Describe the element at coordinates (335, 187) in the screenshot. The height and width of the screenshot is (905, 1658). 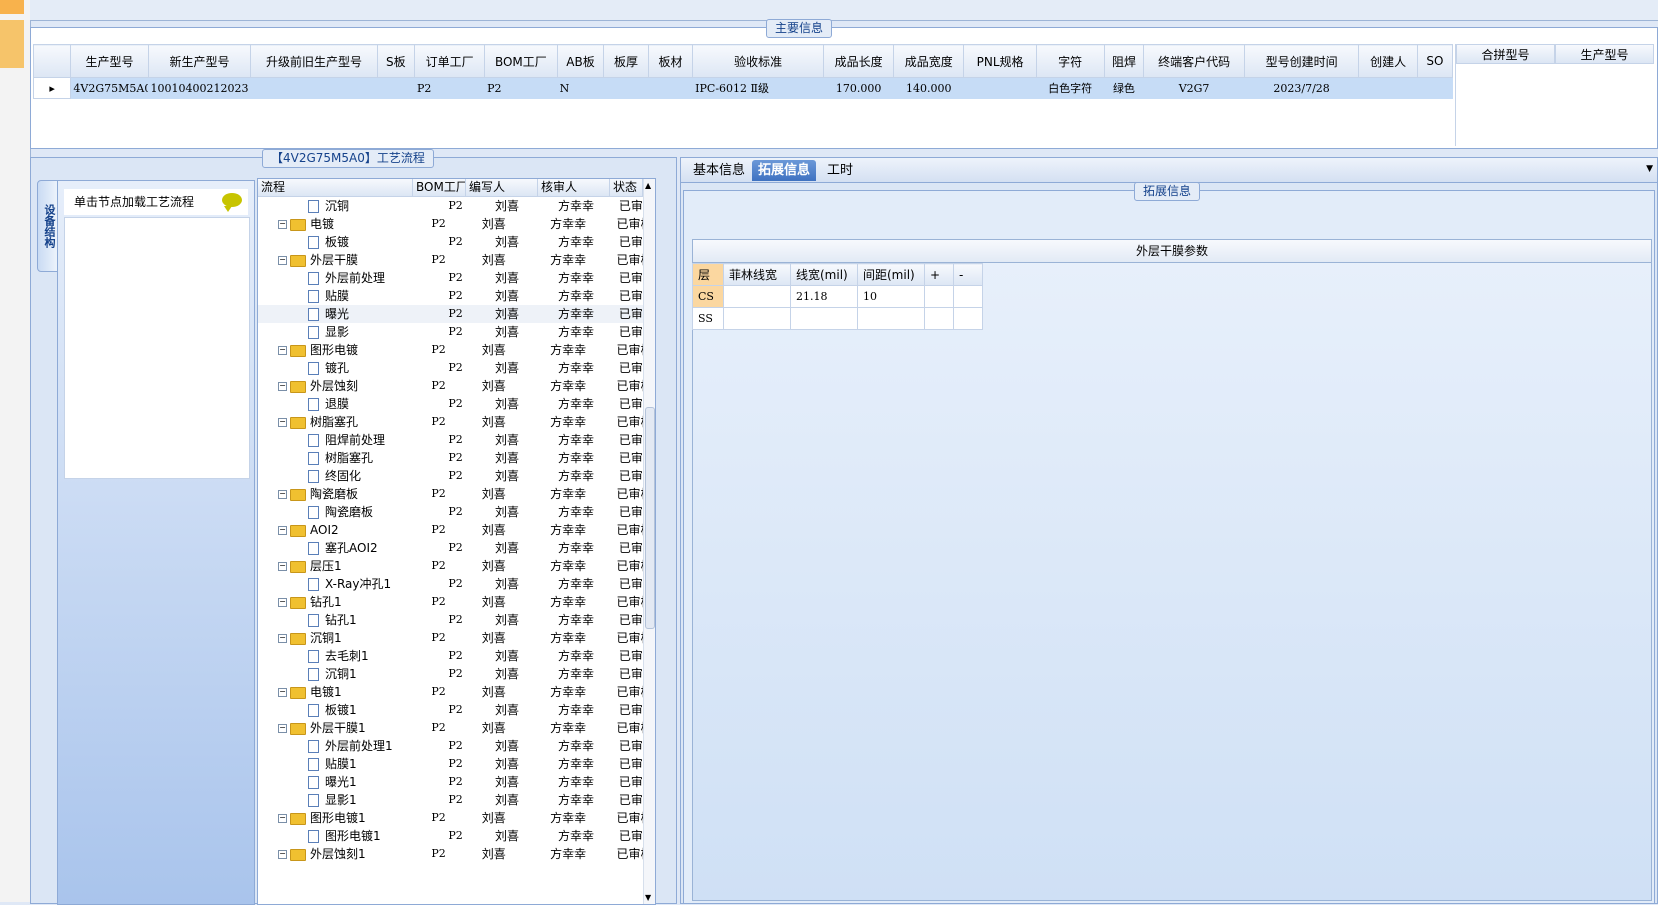
I see `tree-column-header: 流程` at that location.